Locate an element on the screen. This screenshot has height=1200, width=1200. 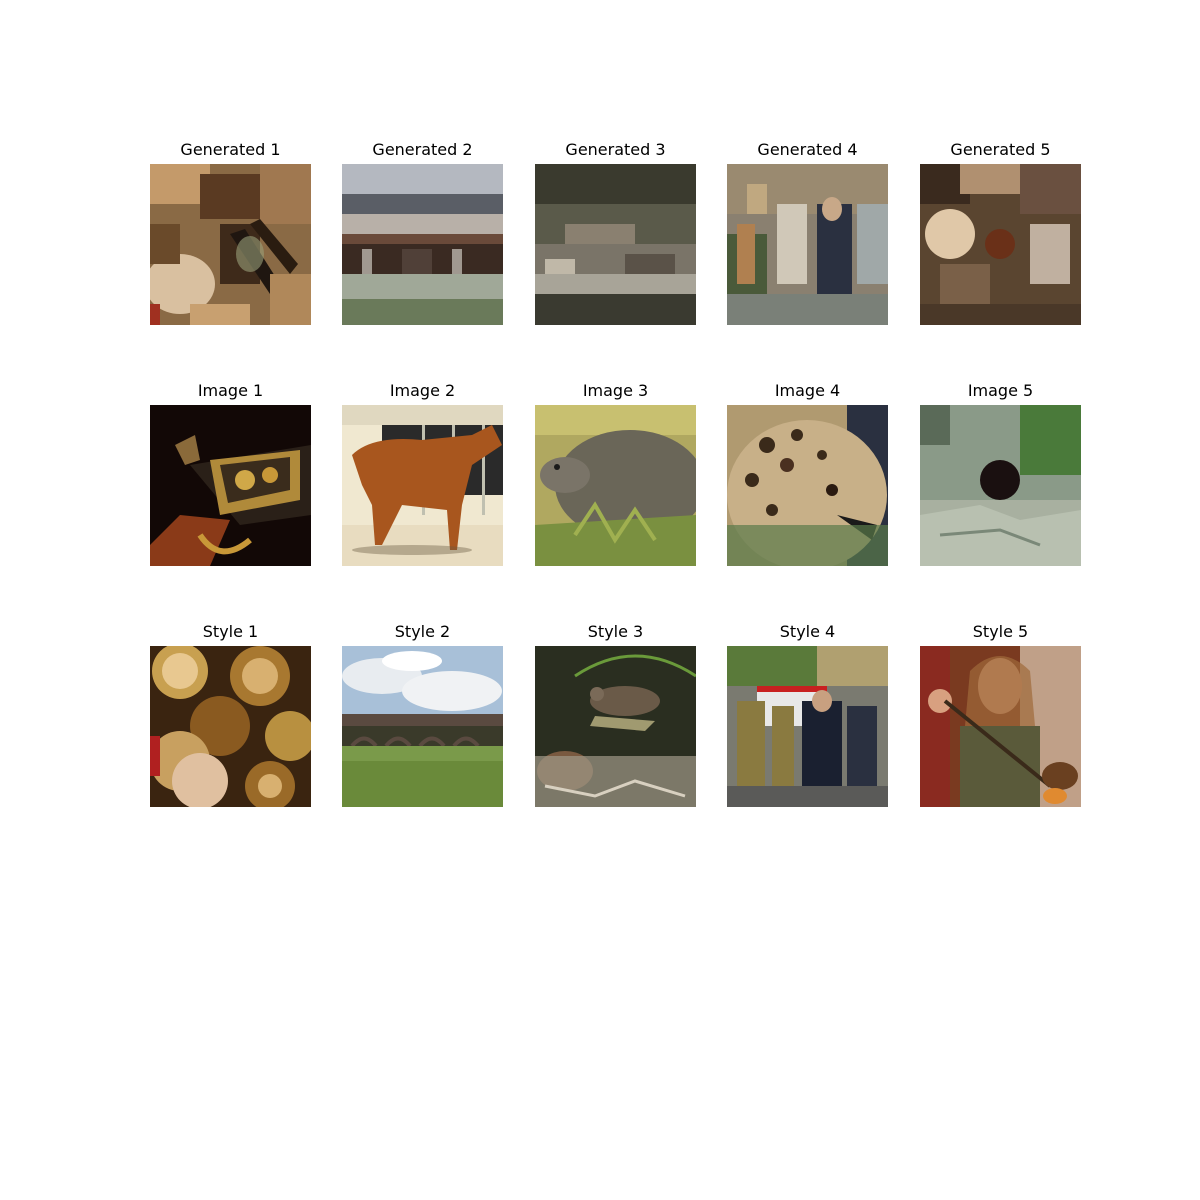
panel-title: Generated 3 is located at coordinates (615, 149).